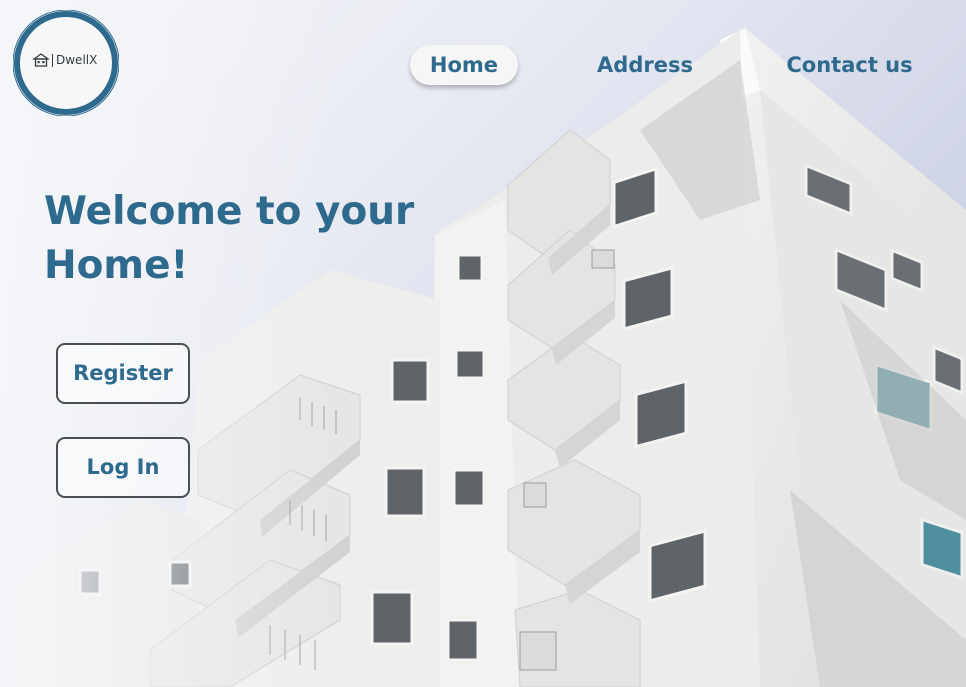 This screenshot has height=687, width=966. What do you see at coordinates (244, 239) in the screenshot?
I see `hero-title: Welcome to your Home!` at bounding box center [244, 239].